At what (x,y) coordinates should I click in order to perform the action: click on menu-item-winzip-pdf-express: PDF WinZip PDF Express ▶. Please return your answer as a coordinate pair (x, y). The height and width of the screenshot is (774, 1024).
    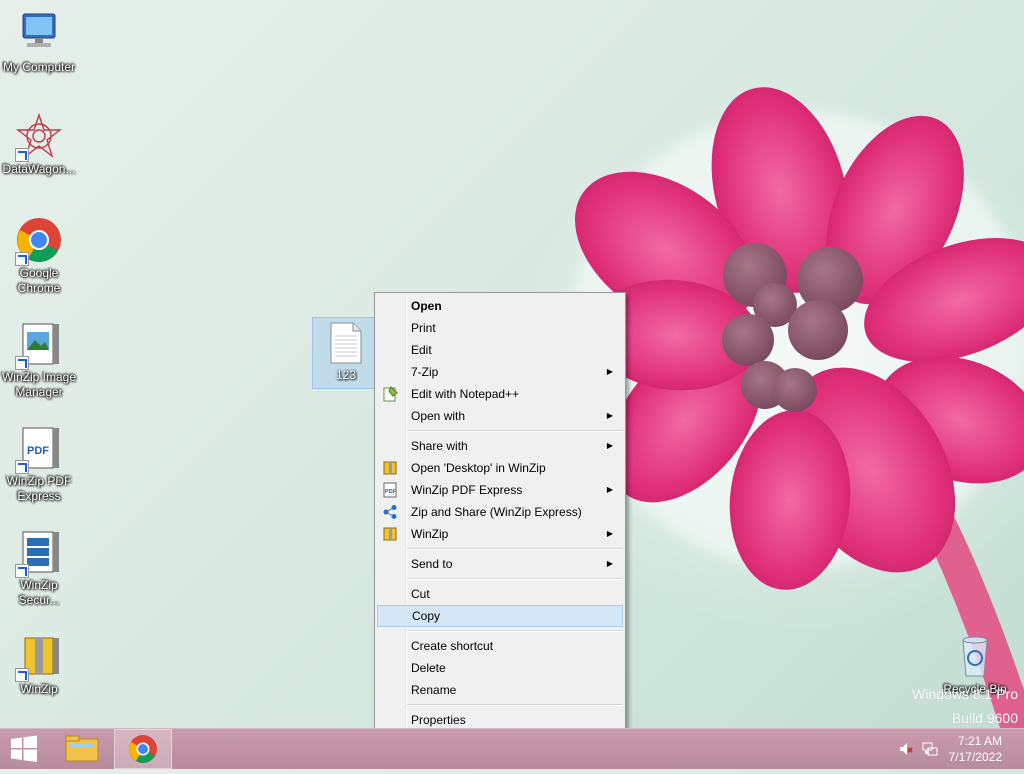
    Looking at the image, I should click on (500, 490).